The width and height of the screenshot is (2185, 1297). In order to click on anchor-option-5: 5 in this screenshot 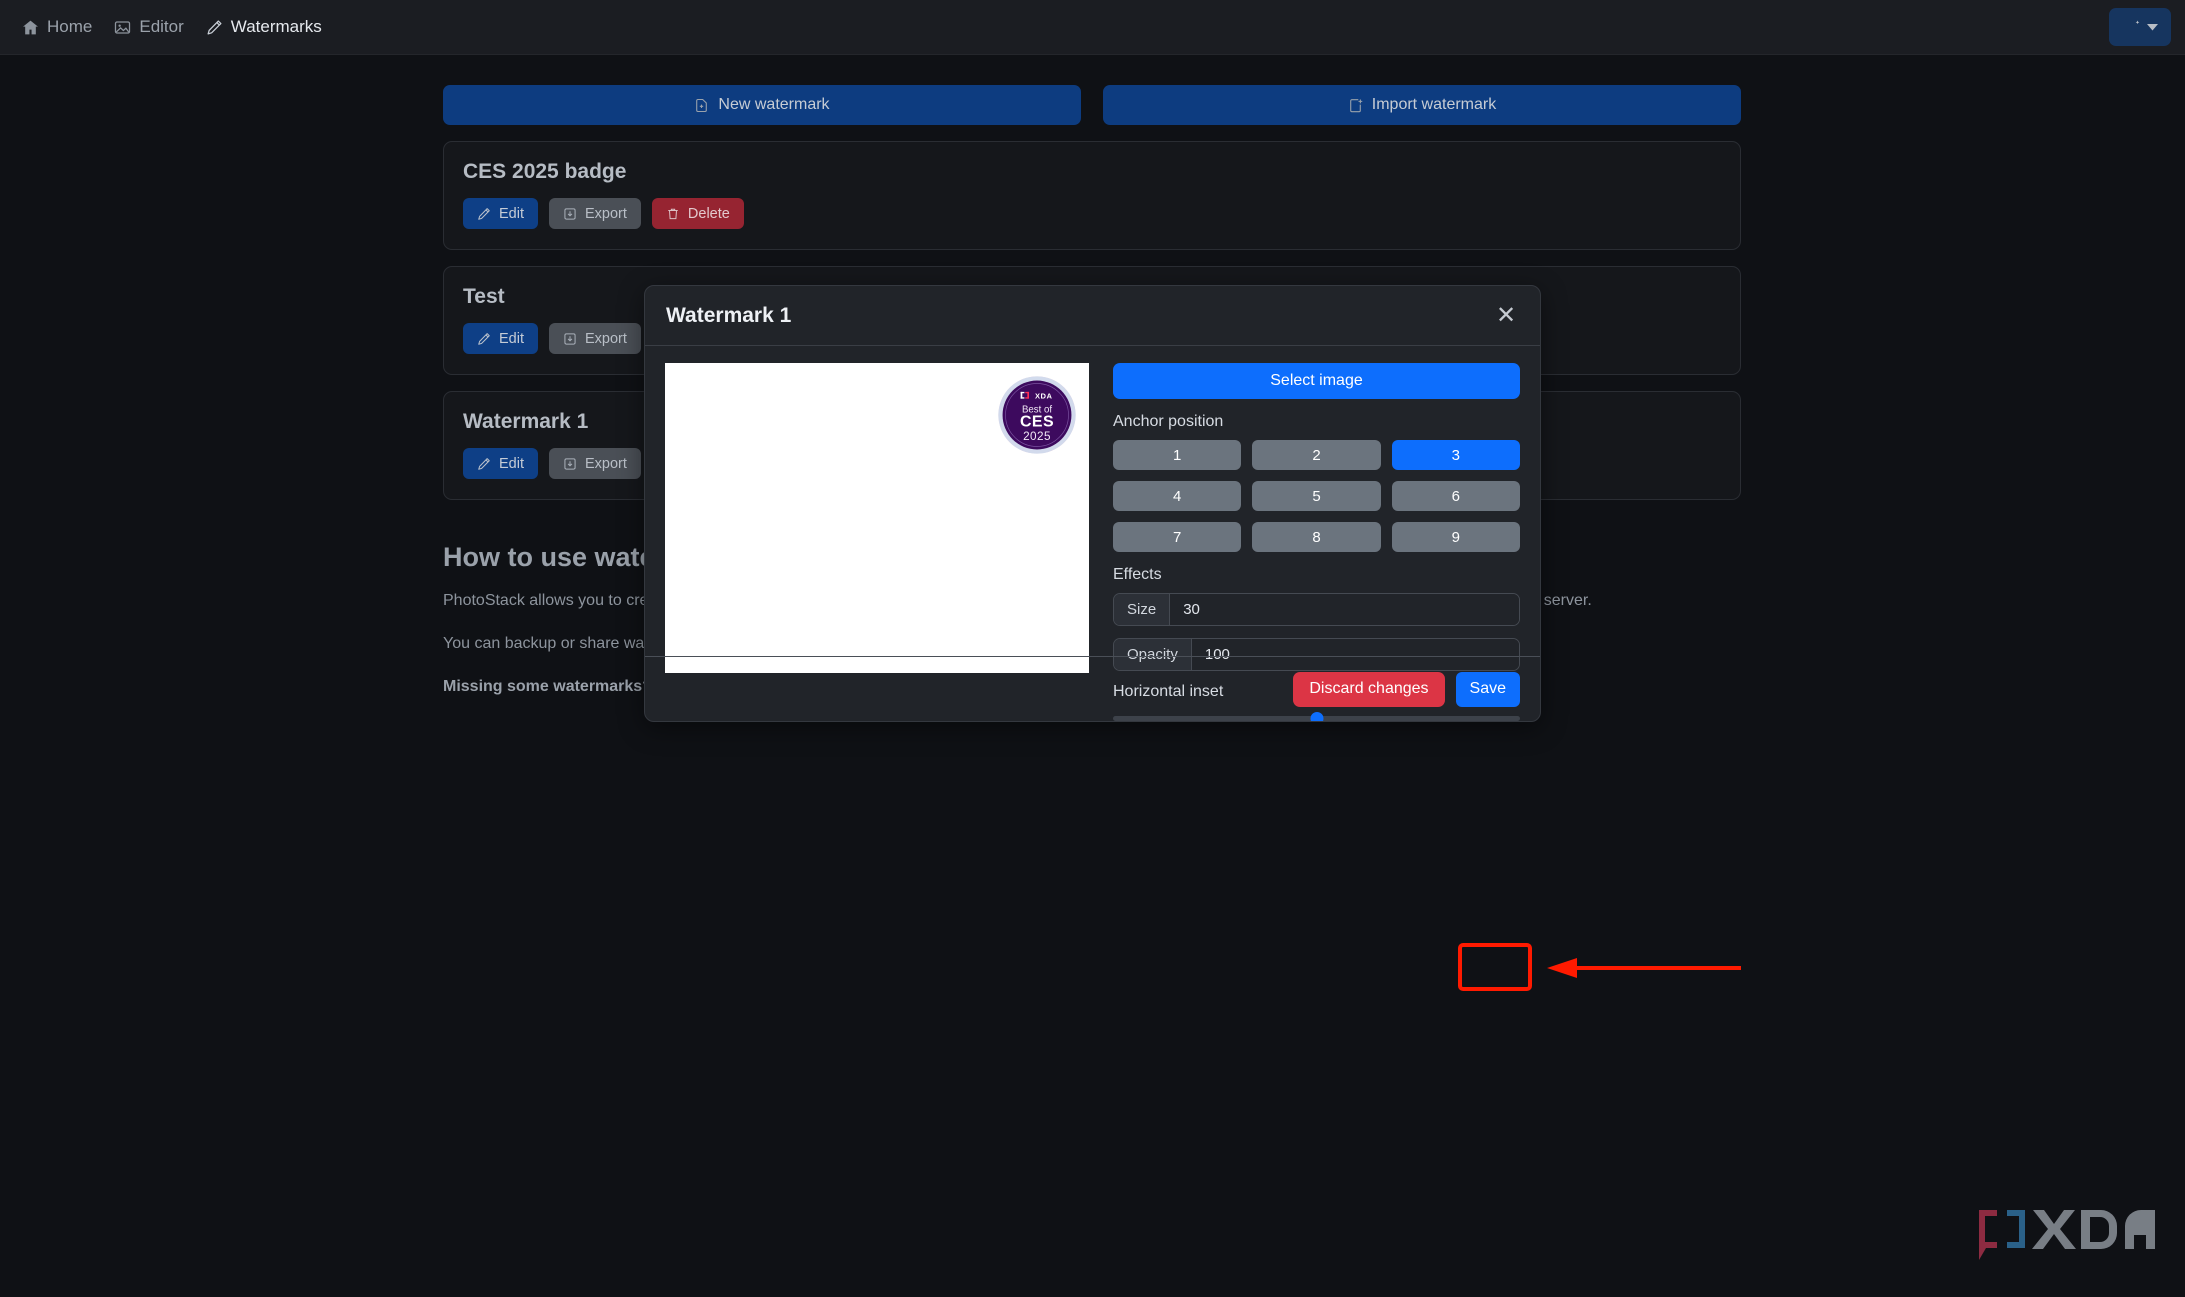, I will do `click(1316, 496)`.